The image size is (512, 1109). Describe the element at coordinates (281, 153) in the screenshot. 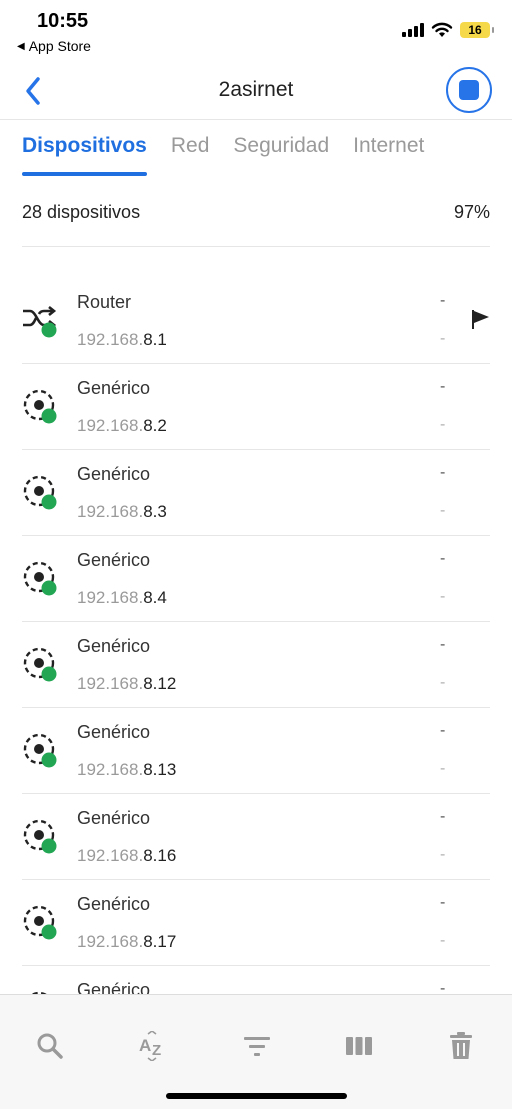

I see `tab-seguridad: Seguridad` at that location.